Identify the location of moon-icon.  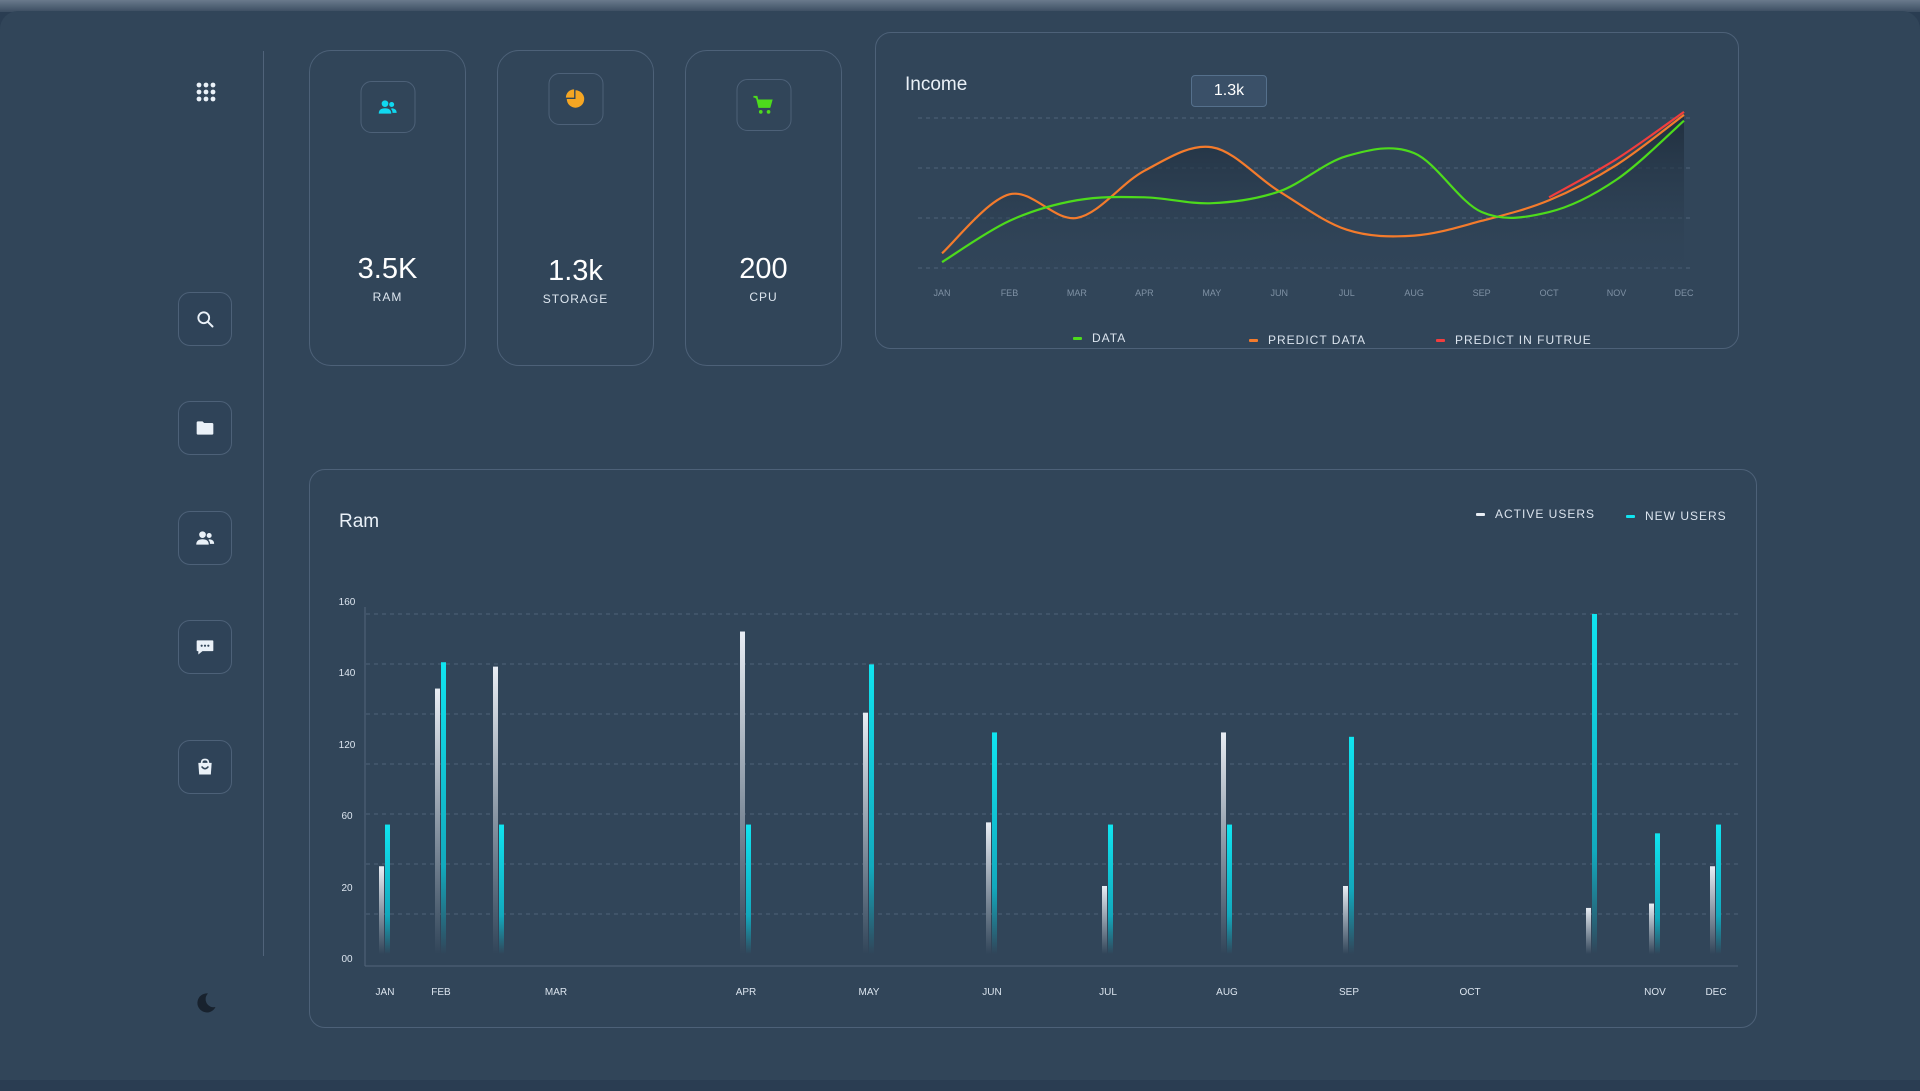
(206, 1003).